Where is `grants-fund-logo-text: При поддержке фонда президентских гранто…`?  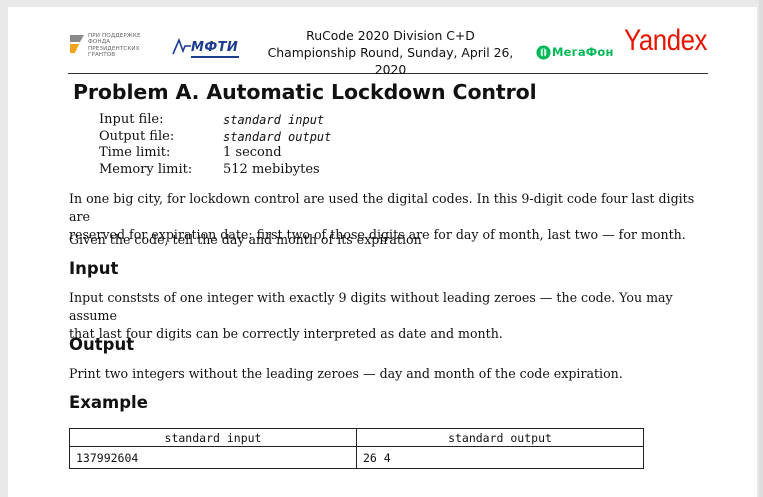
grants-fund-logo-text: При поддержке фонда президентских гранто… is located at coordinates (114, 46).